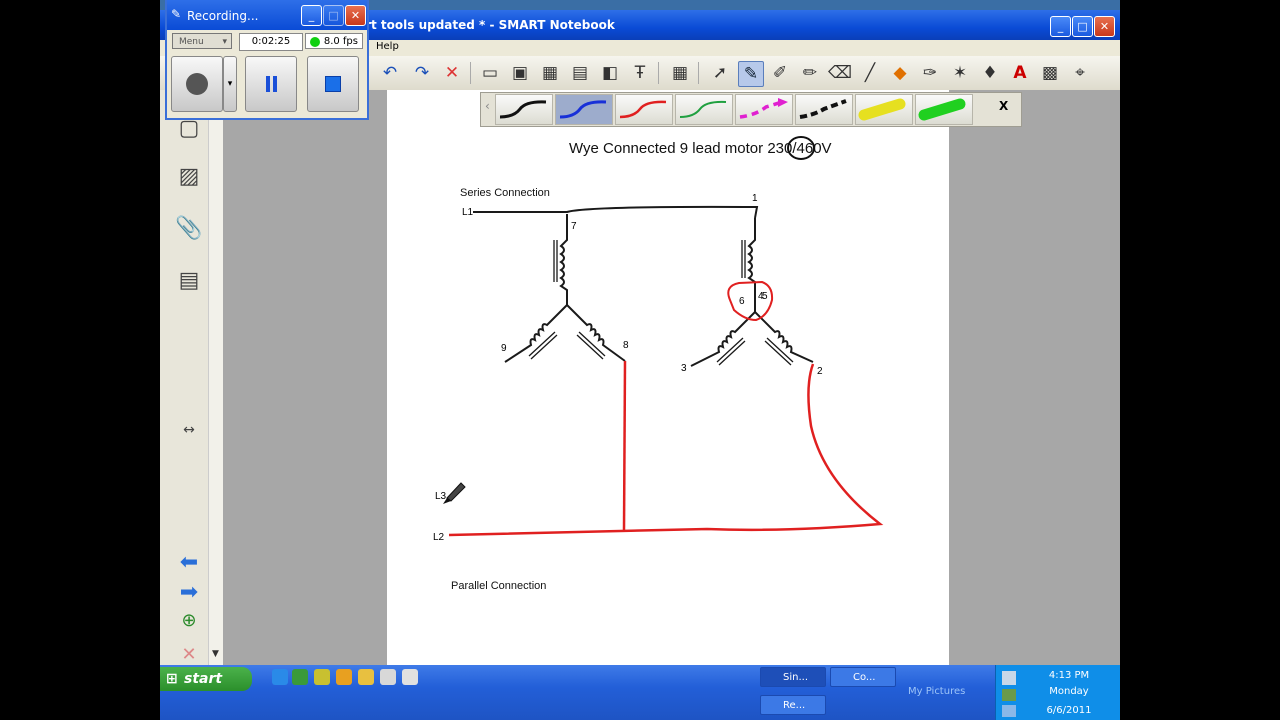  What do you see at coordinates (584, 109) in the screenshot?
I see `pen-blue` at bounding box center [584, 109].